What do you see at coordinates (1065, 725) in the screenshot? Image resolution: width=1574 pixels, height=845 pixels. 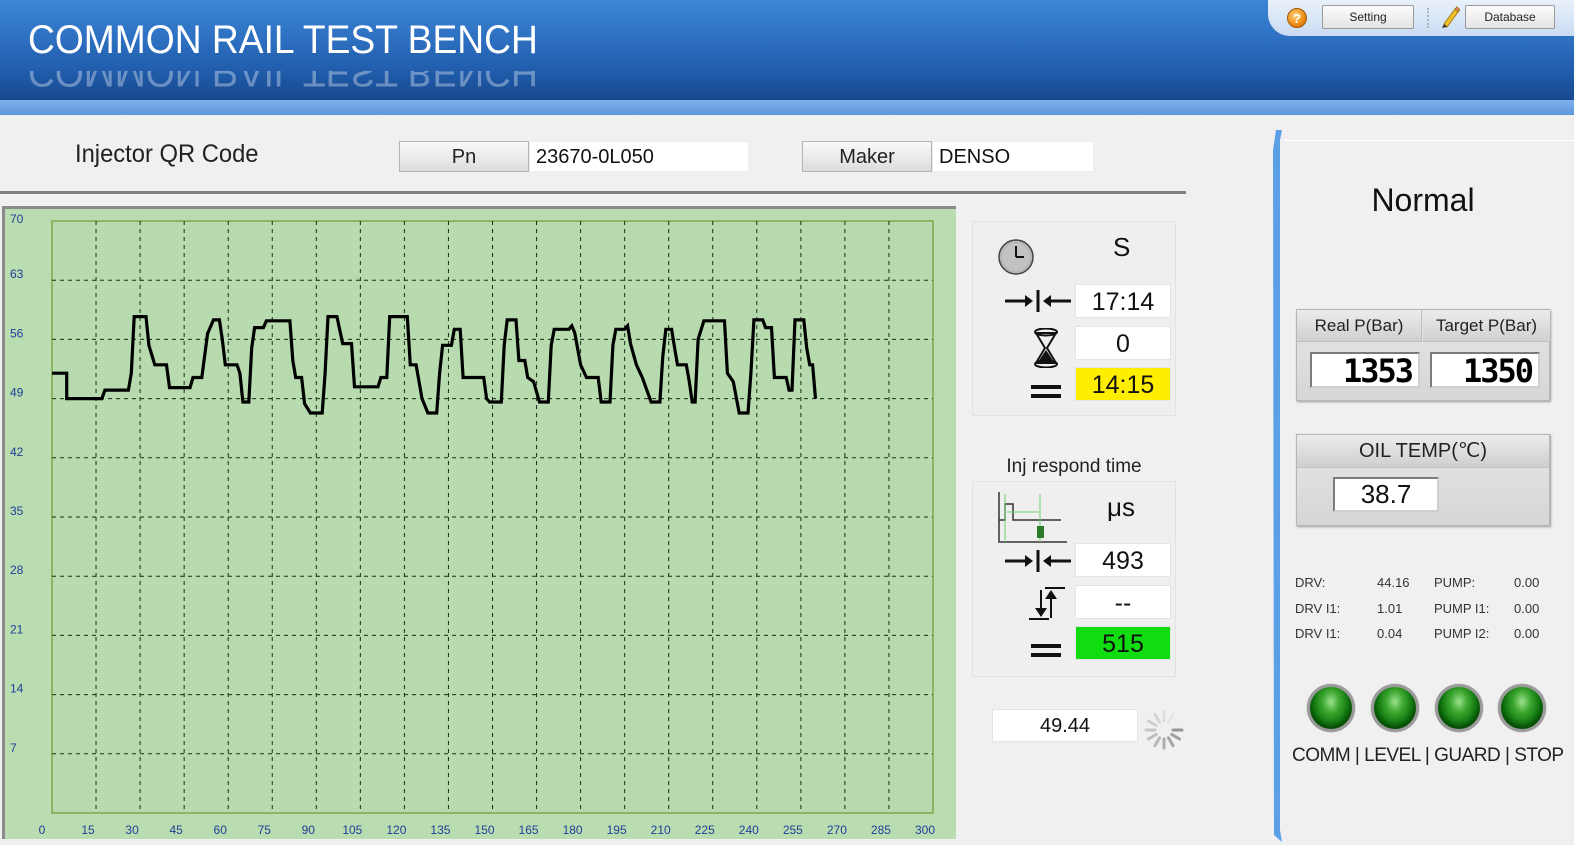 I see `reading-value: 49.44` at bounding box center [1065, 725].